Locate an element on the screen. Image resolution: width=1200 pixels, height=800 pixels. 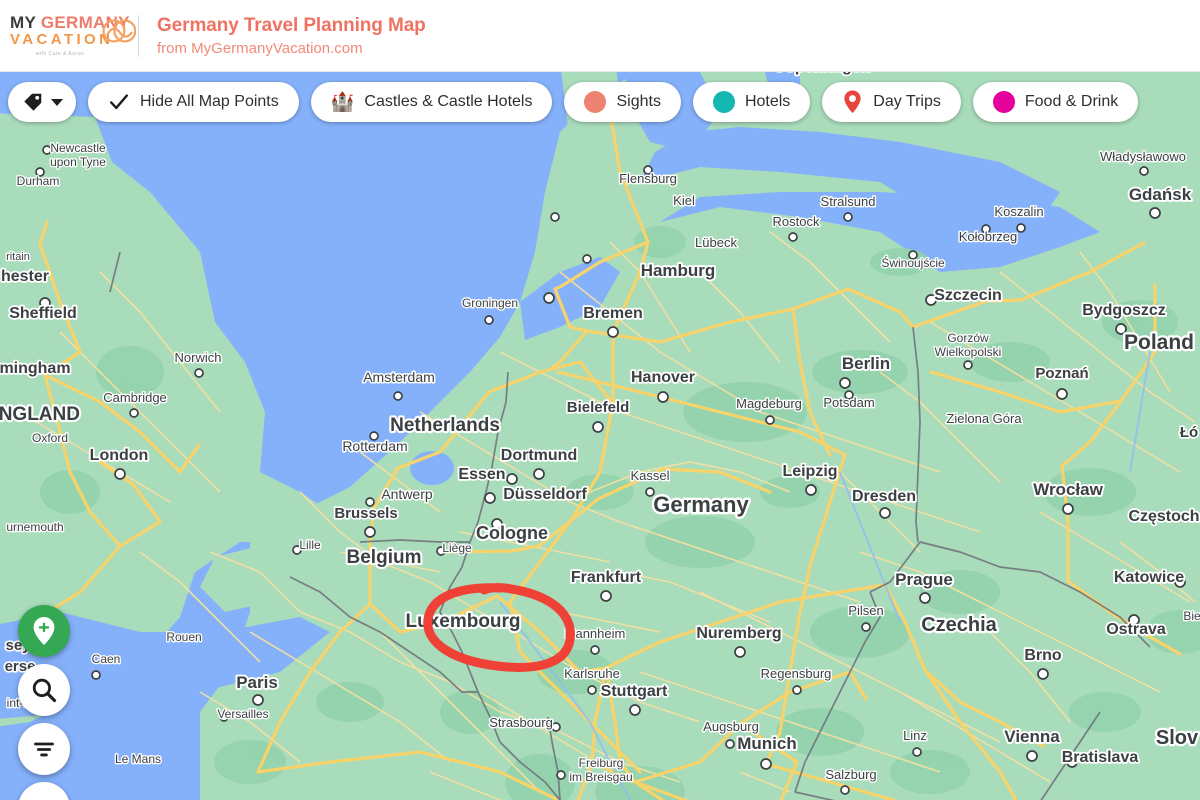
hotels-color-dot is located at coordinates (723, 102).